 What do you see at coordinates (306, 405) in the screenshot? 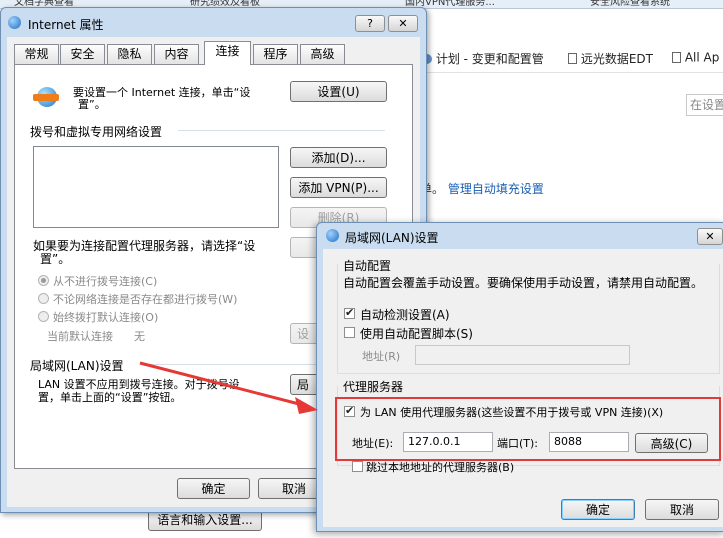
I see `arrow-head` at bounding box center [306, 405].